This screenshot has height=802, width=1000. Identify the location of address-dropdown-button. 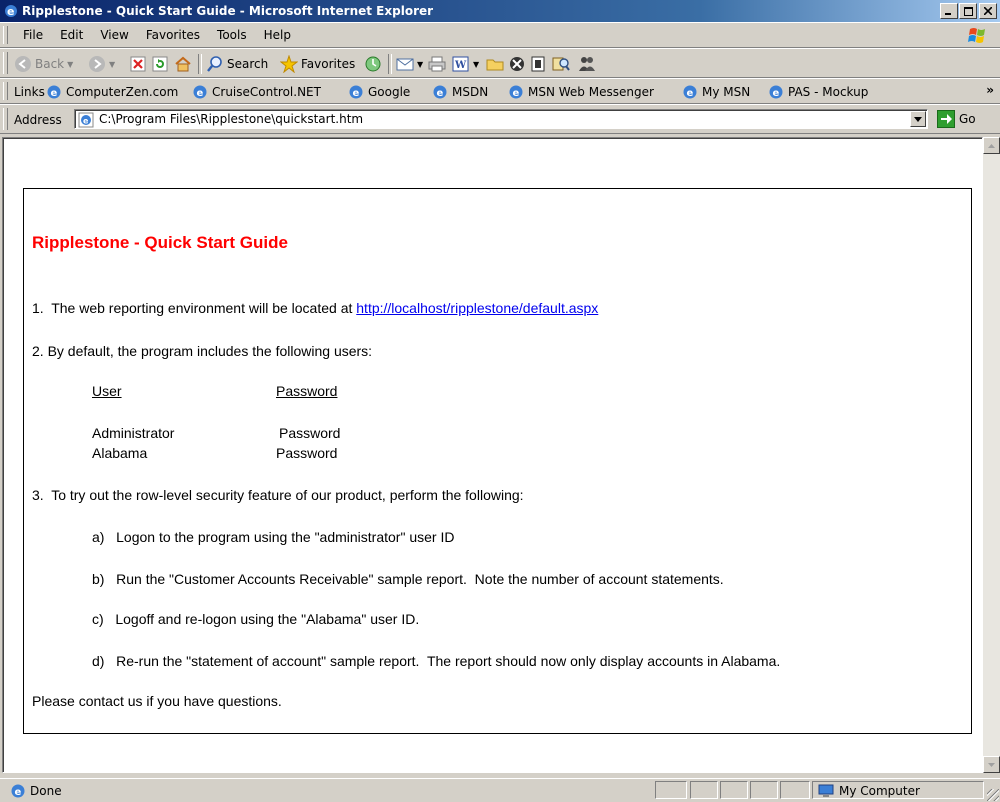
(918, 119).